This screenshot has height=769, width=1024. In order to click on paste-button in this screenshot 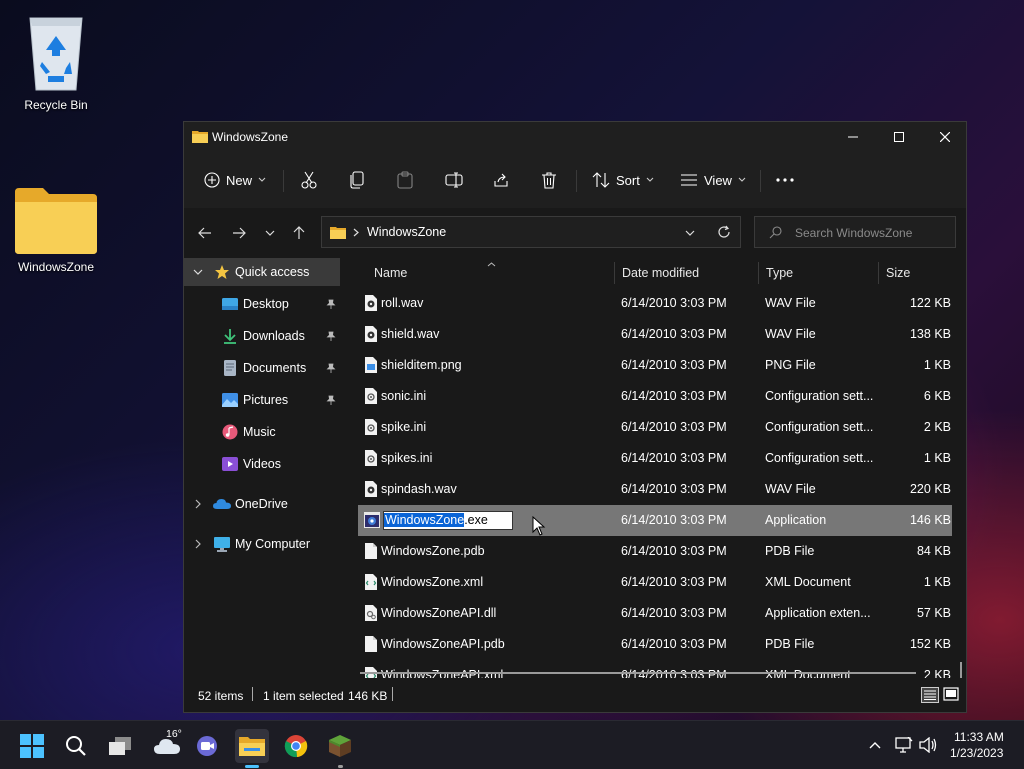, I will do `click(405, 180)`.